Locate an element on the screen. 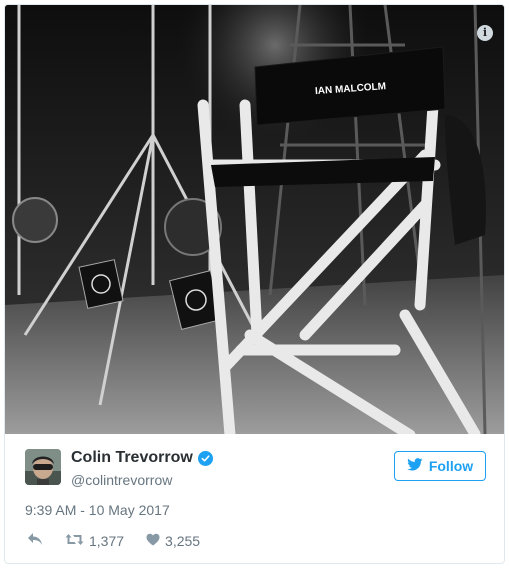 This screenshot has height=568, width=509. reply-button is located at coordinates (35, 540).